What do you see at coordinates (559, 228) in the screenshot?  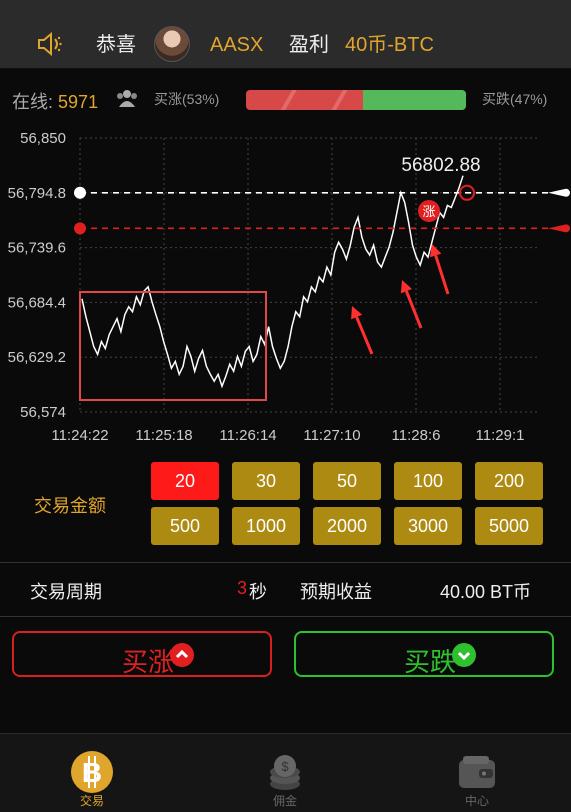 I see `entry-price-pointer-icon` at bounding box center [559, 228].